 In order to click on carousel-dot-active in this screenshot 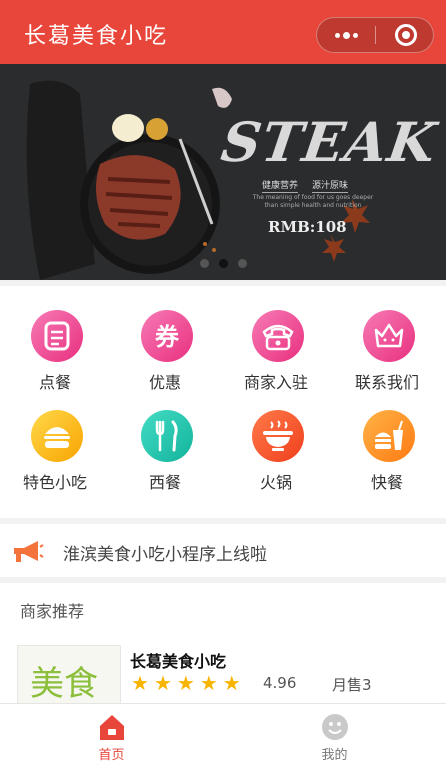, I will do `click(223, 263)`.